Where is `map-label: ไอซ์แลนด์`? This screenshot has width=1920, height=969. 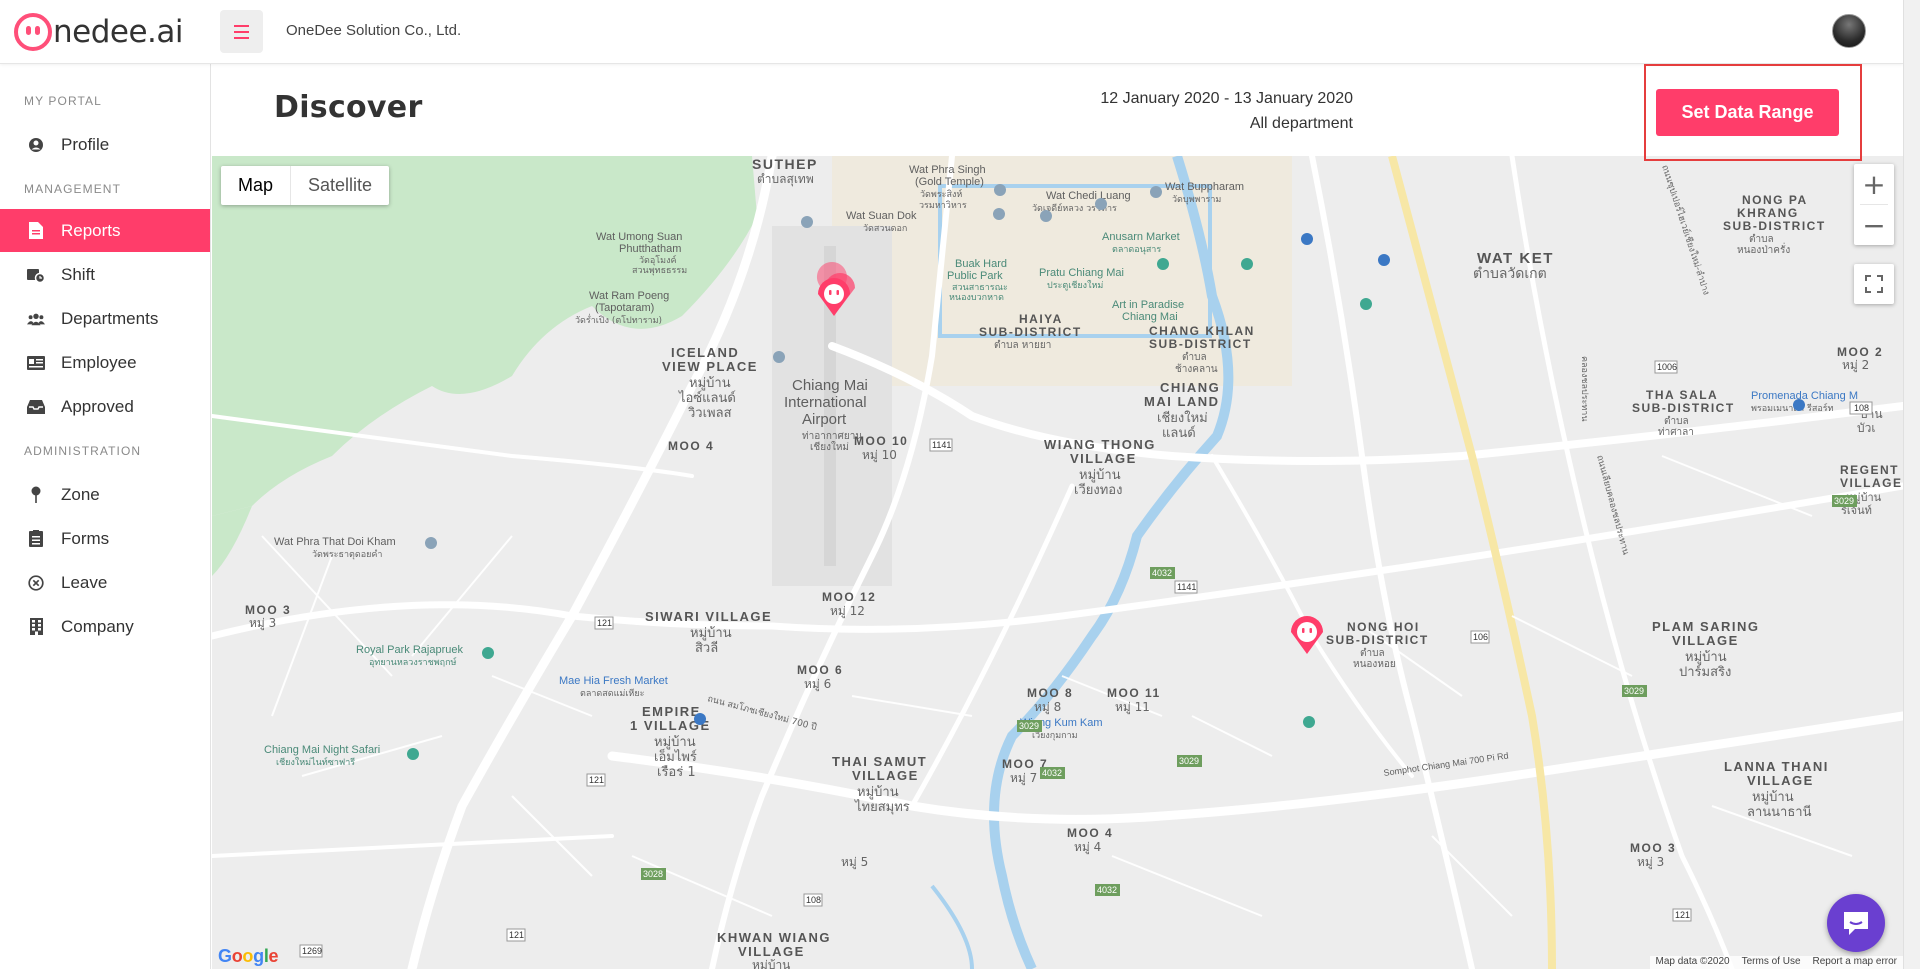
map-label: ไอซ์แลนด์ is located at coordinates (707, 398).